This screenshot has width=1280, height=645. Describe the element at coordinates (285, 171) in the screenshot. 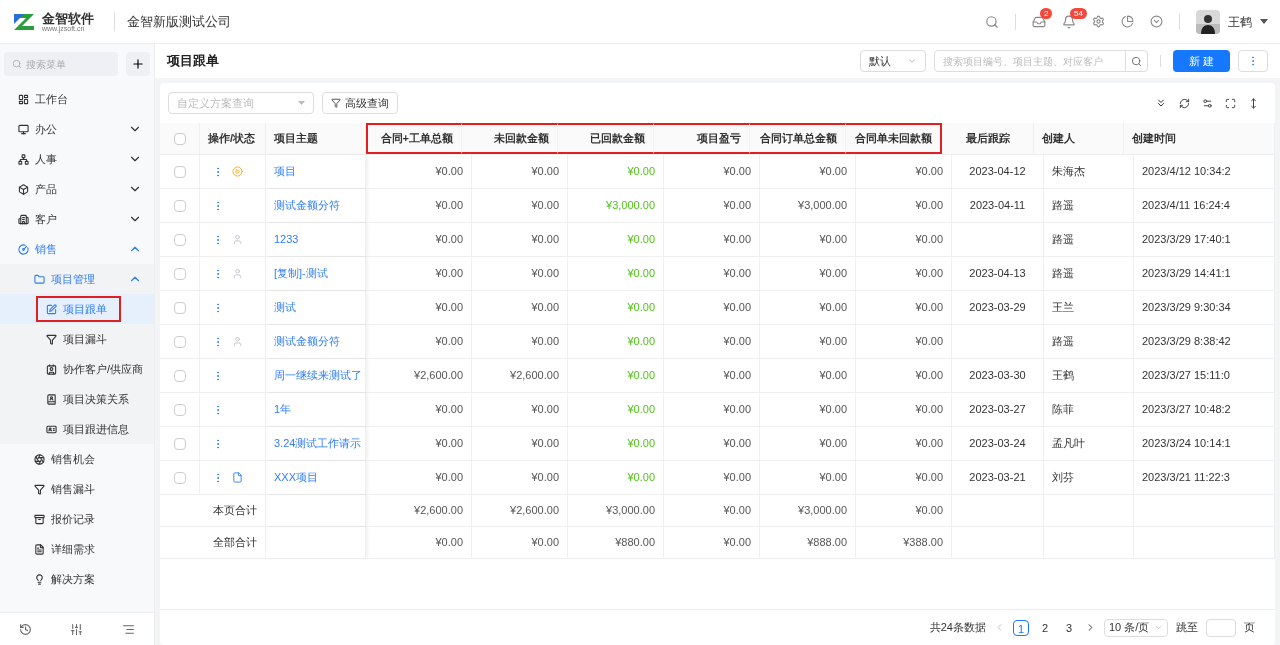

I see `project-link: 项目` at that location.